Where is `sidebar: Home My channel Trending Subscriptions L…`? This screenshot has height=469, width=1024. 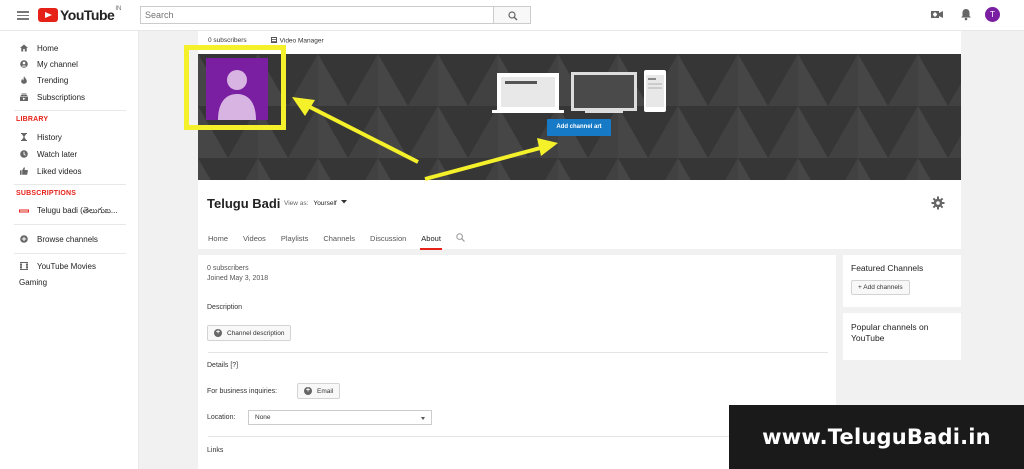 sidebar: Home My channel Trending Subscriptions L… is located at coordinates (69, 250).